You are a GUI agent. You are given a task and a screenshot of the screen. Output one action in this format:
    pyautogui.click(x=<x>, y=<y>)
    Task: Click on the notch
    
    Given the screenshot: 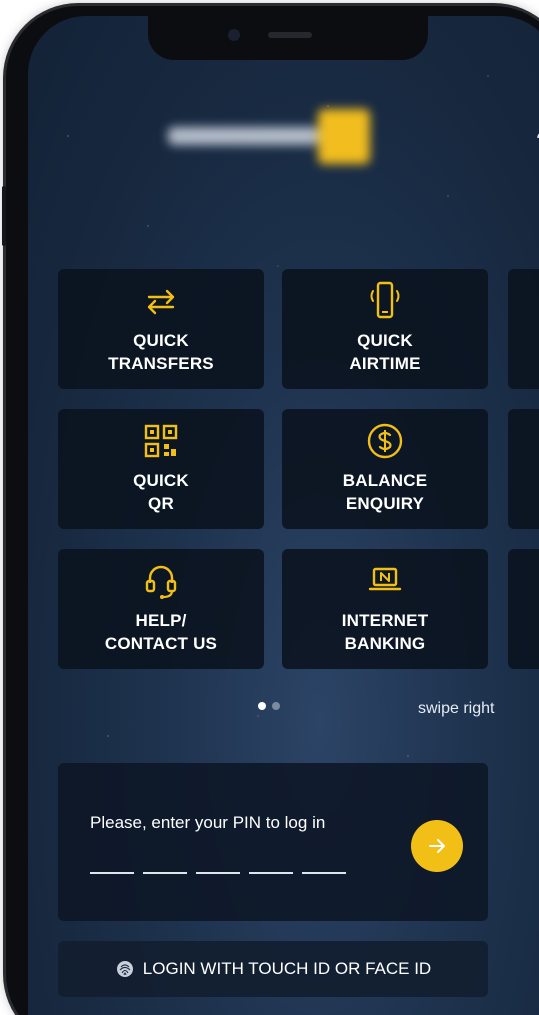 What is the action you would take?
    pyautogui.click(x=288, y=38)
    